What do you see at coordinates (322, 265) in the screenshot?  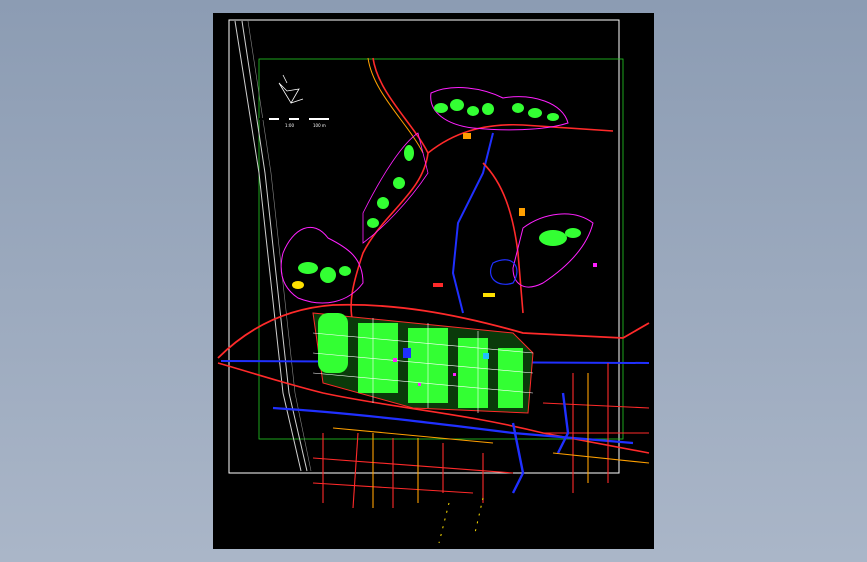 I see `west-village` at bounding box center [322, 265].